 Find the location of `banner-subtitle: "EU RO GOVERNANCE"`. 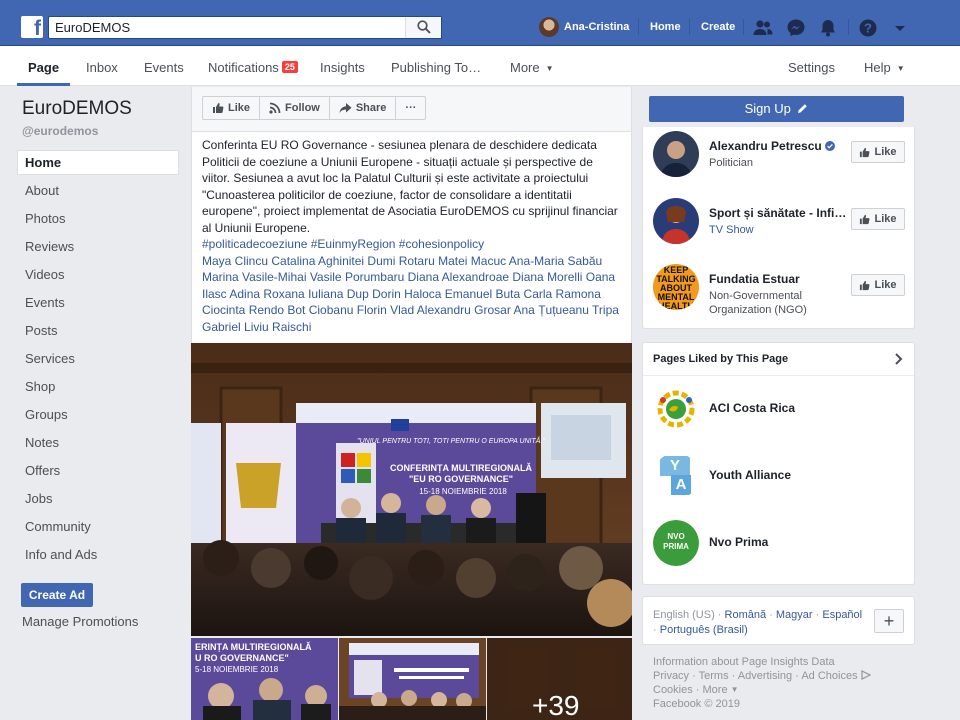

banner-subtitle: "EU RO GOVERNANCE" is located at coordinates (461, 479).